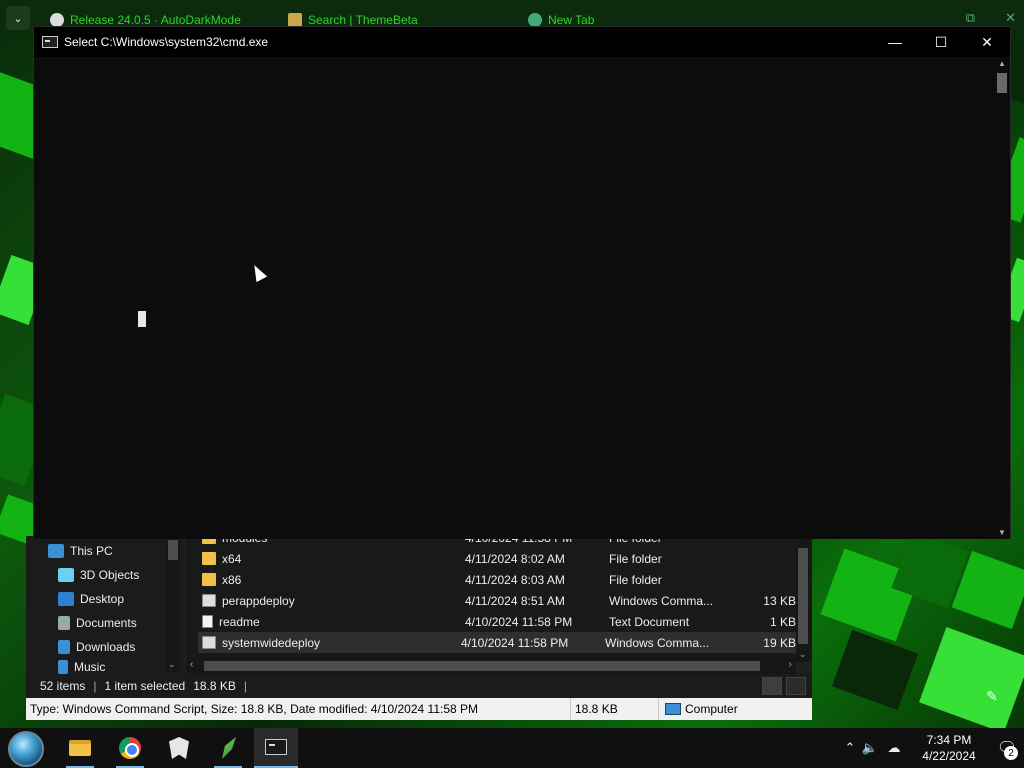 The height and width of the screenshot is (768, 1024). What do you see at coordinates (512, 748) in the screenshot?
I see `taskbar: ⌃ 🔈 ☁ 7:34 PM 4/22/2024 🗨 2` at bounding box center [512, 748].